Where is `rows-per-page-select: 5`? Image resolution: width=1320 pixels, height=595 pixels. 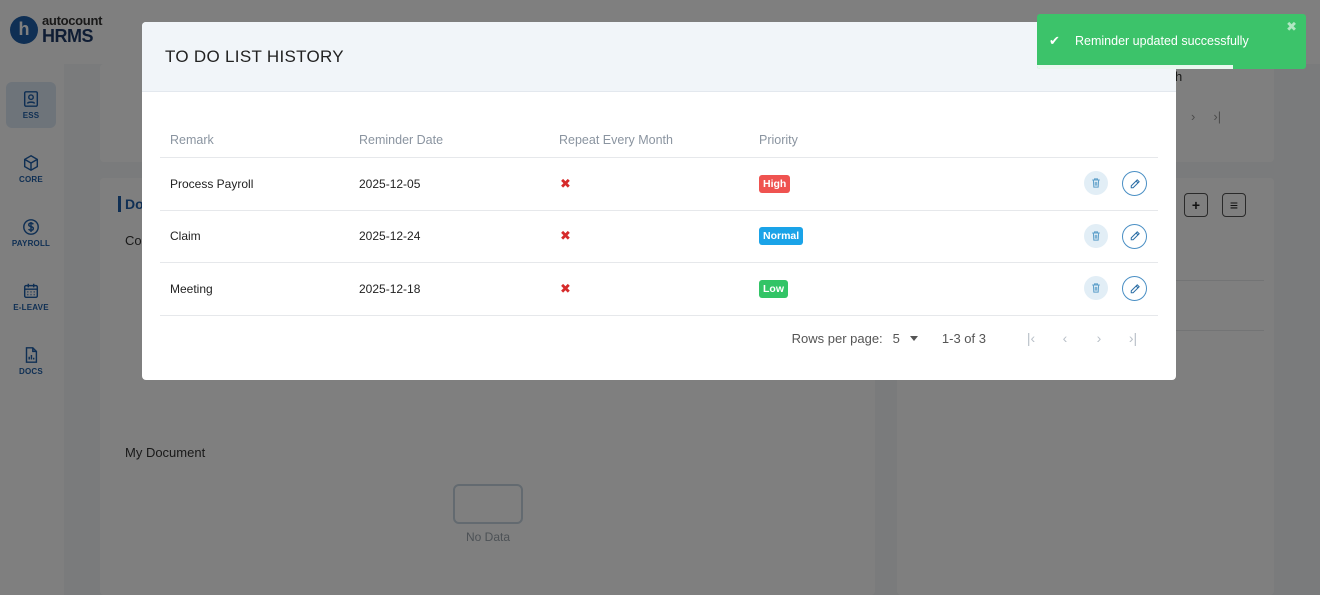 rows-per-page-select: 5 is located at coordinates (905, 338).